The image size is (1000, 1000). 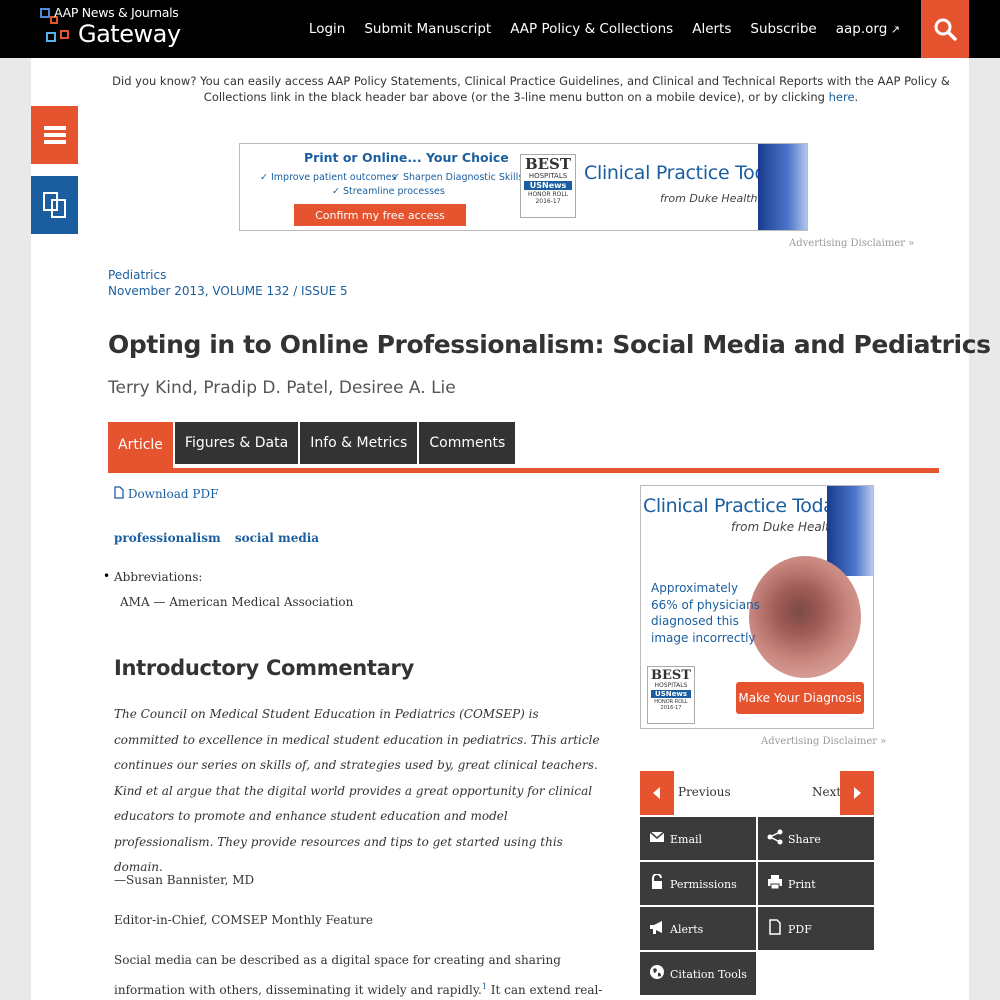 I want to click on nav-aap-org-label: aap.org, so click(x=861, y=29).